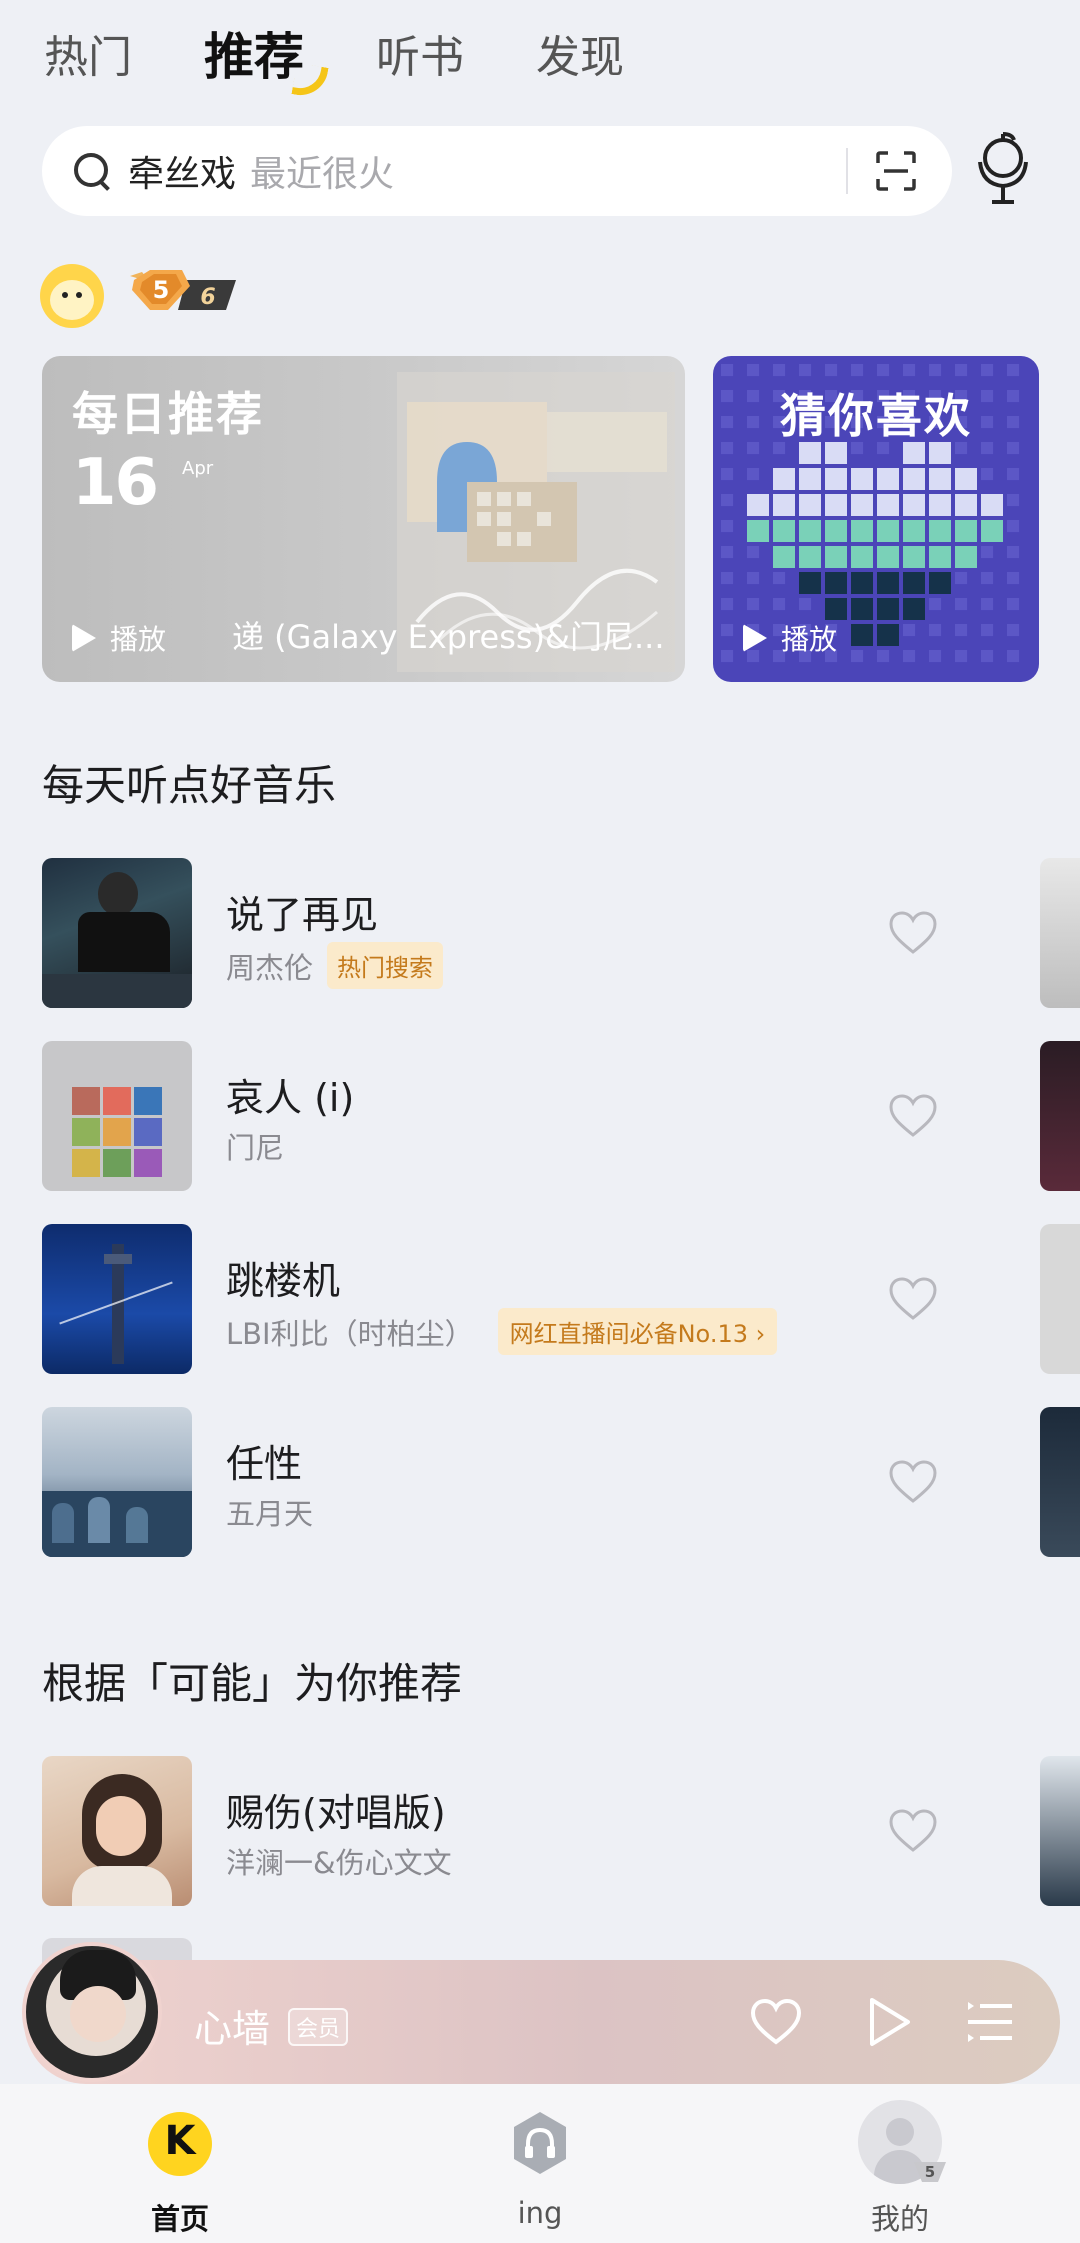 The height and width of the screenshot is (2243, 1080). What do you see at coordinates (540, 2143) in the screenshot?
I see `headphones-icon` at bounding box center [540, 2143].